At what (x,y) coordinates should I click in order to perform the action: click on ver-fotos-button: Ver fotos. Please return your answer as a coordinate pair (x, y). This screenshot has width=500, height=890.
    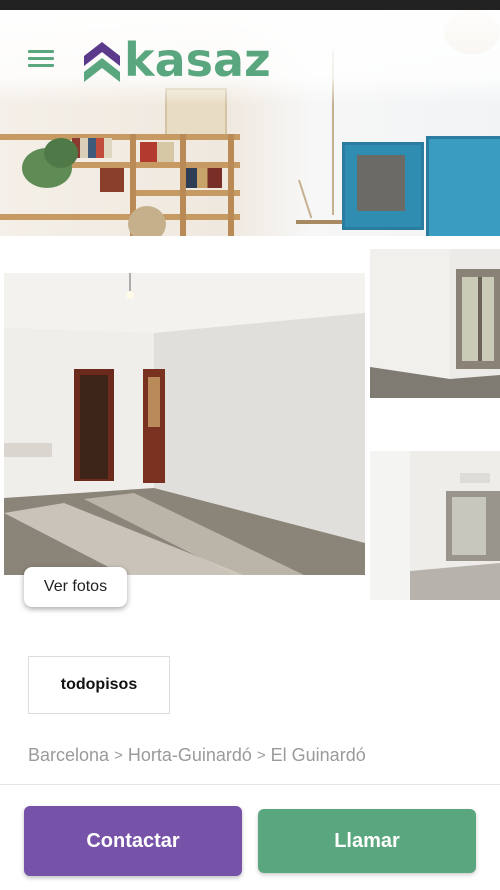
    Looking at the image, I should click on (75, 587).